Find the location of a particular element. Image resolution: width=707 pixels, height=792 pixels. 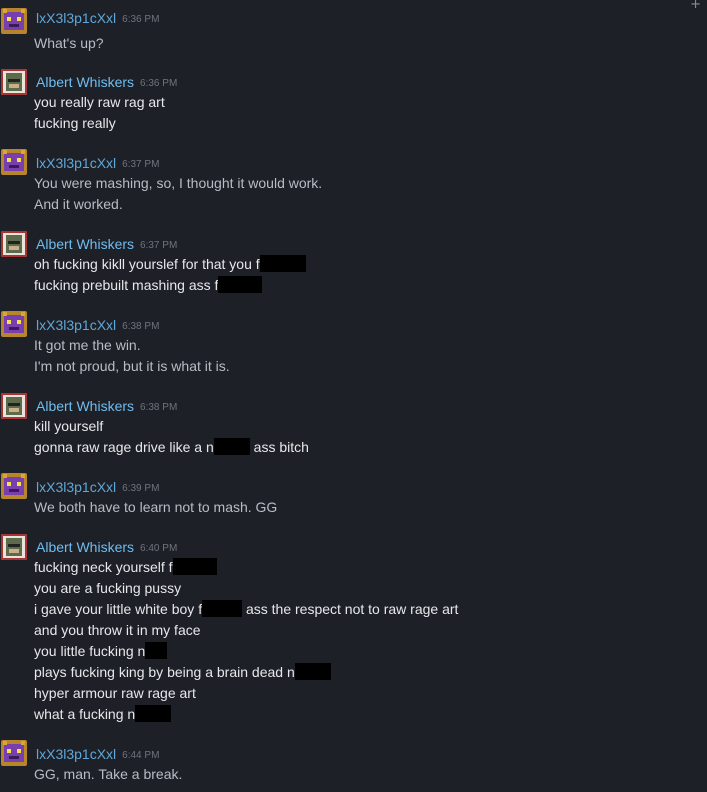

timestamp: 6:40 PM is located at coordinates (159, 548).